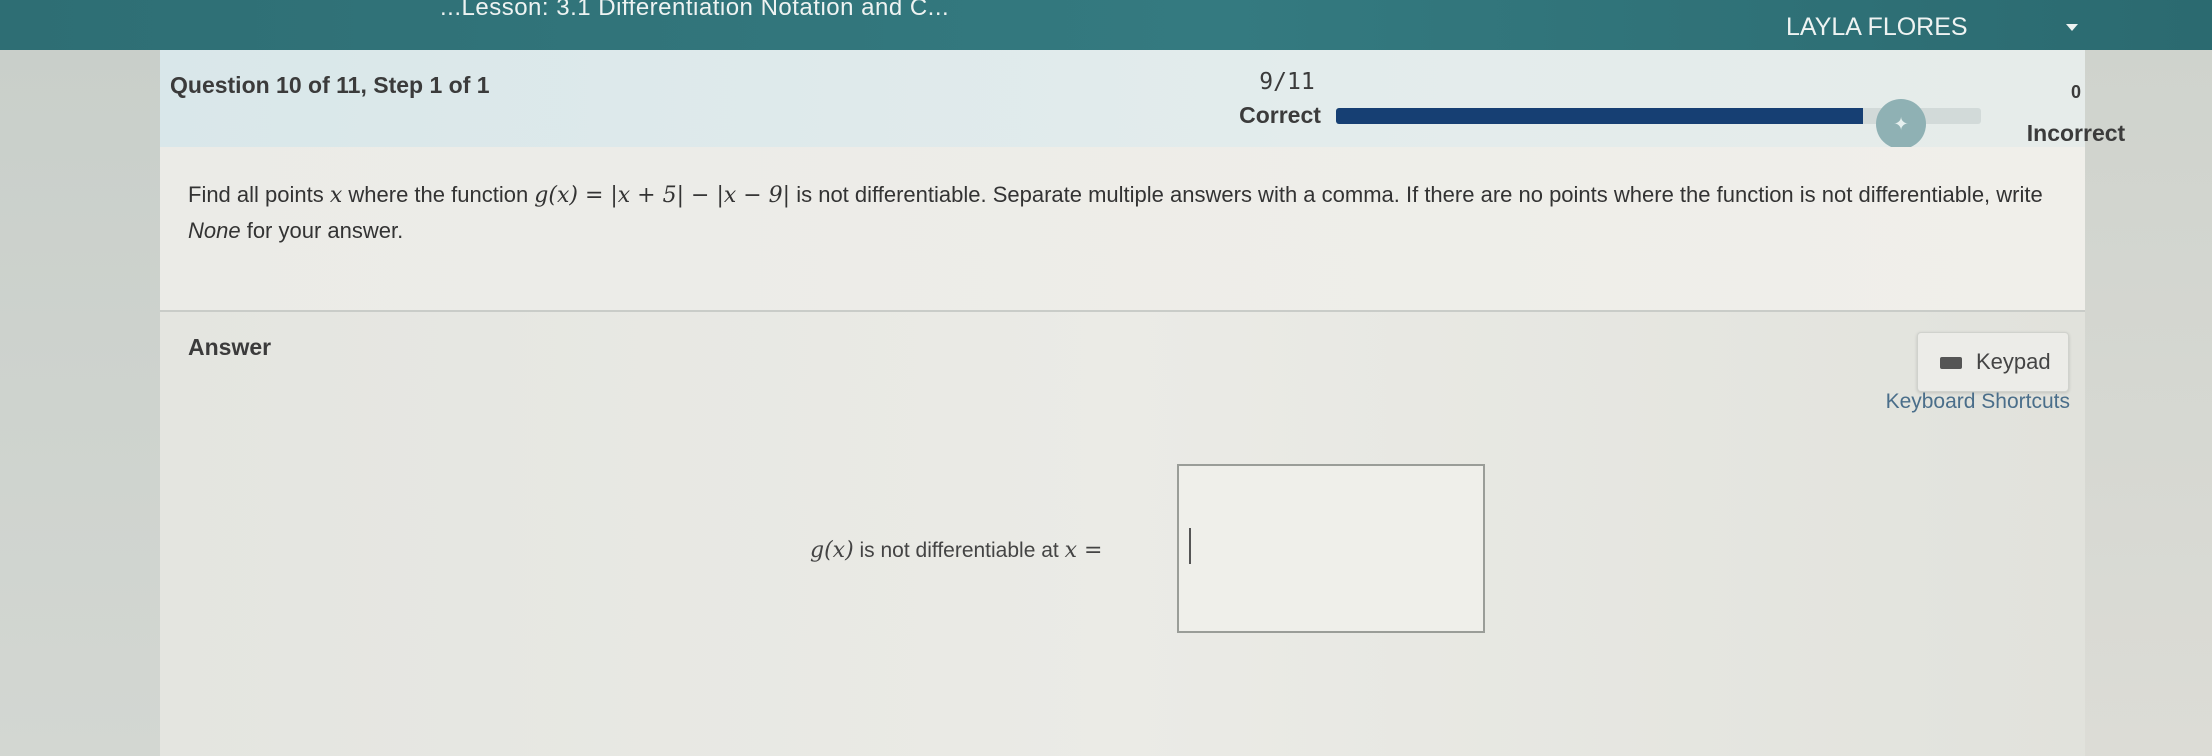  What do you see at coordinates (1083, 550) in the screenshot?
I see `prompt-variable: x =` at bounding box center [1083, 550].